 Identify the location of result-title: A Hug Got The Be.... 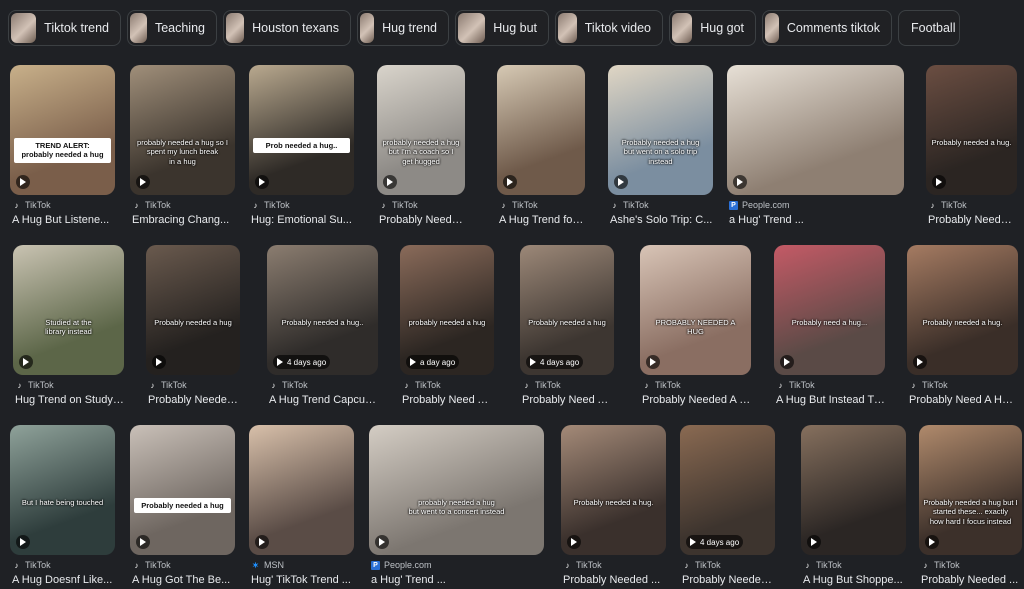
(183, 580).